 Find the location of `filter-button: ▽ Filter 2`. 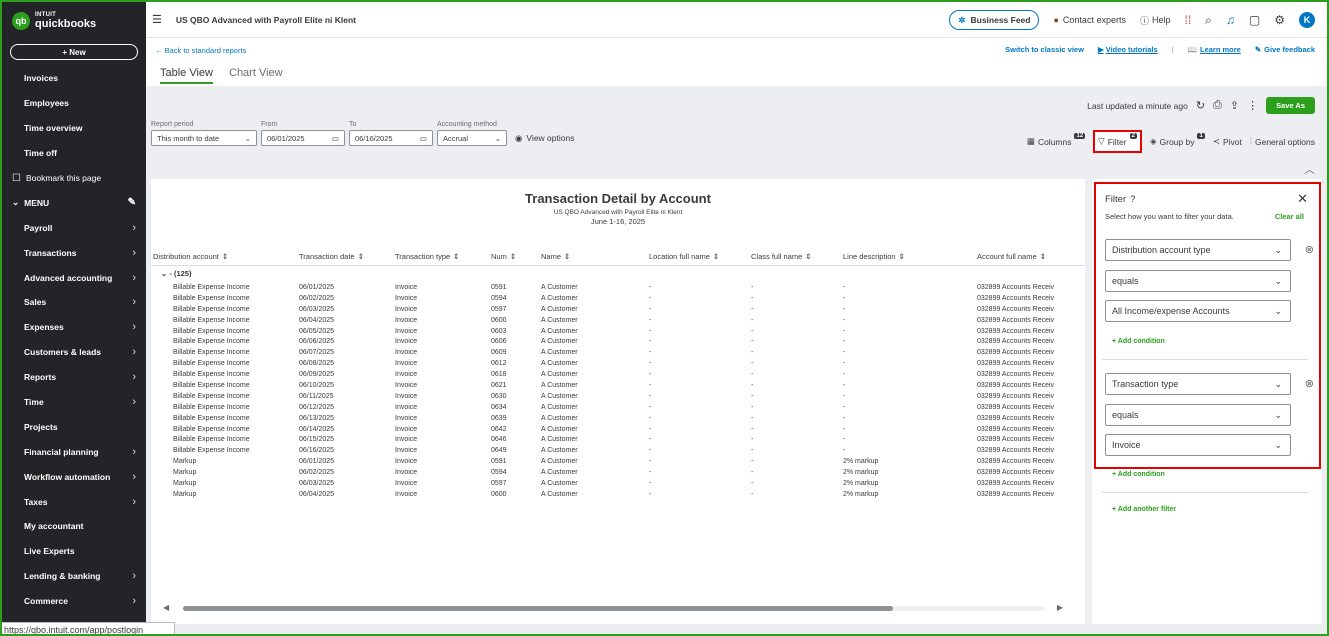

filter-button: ▽ Filter 2 is located at coordinates (1117, 141).